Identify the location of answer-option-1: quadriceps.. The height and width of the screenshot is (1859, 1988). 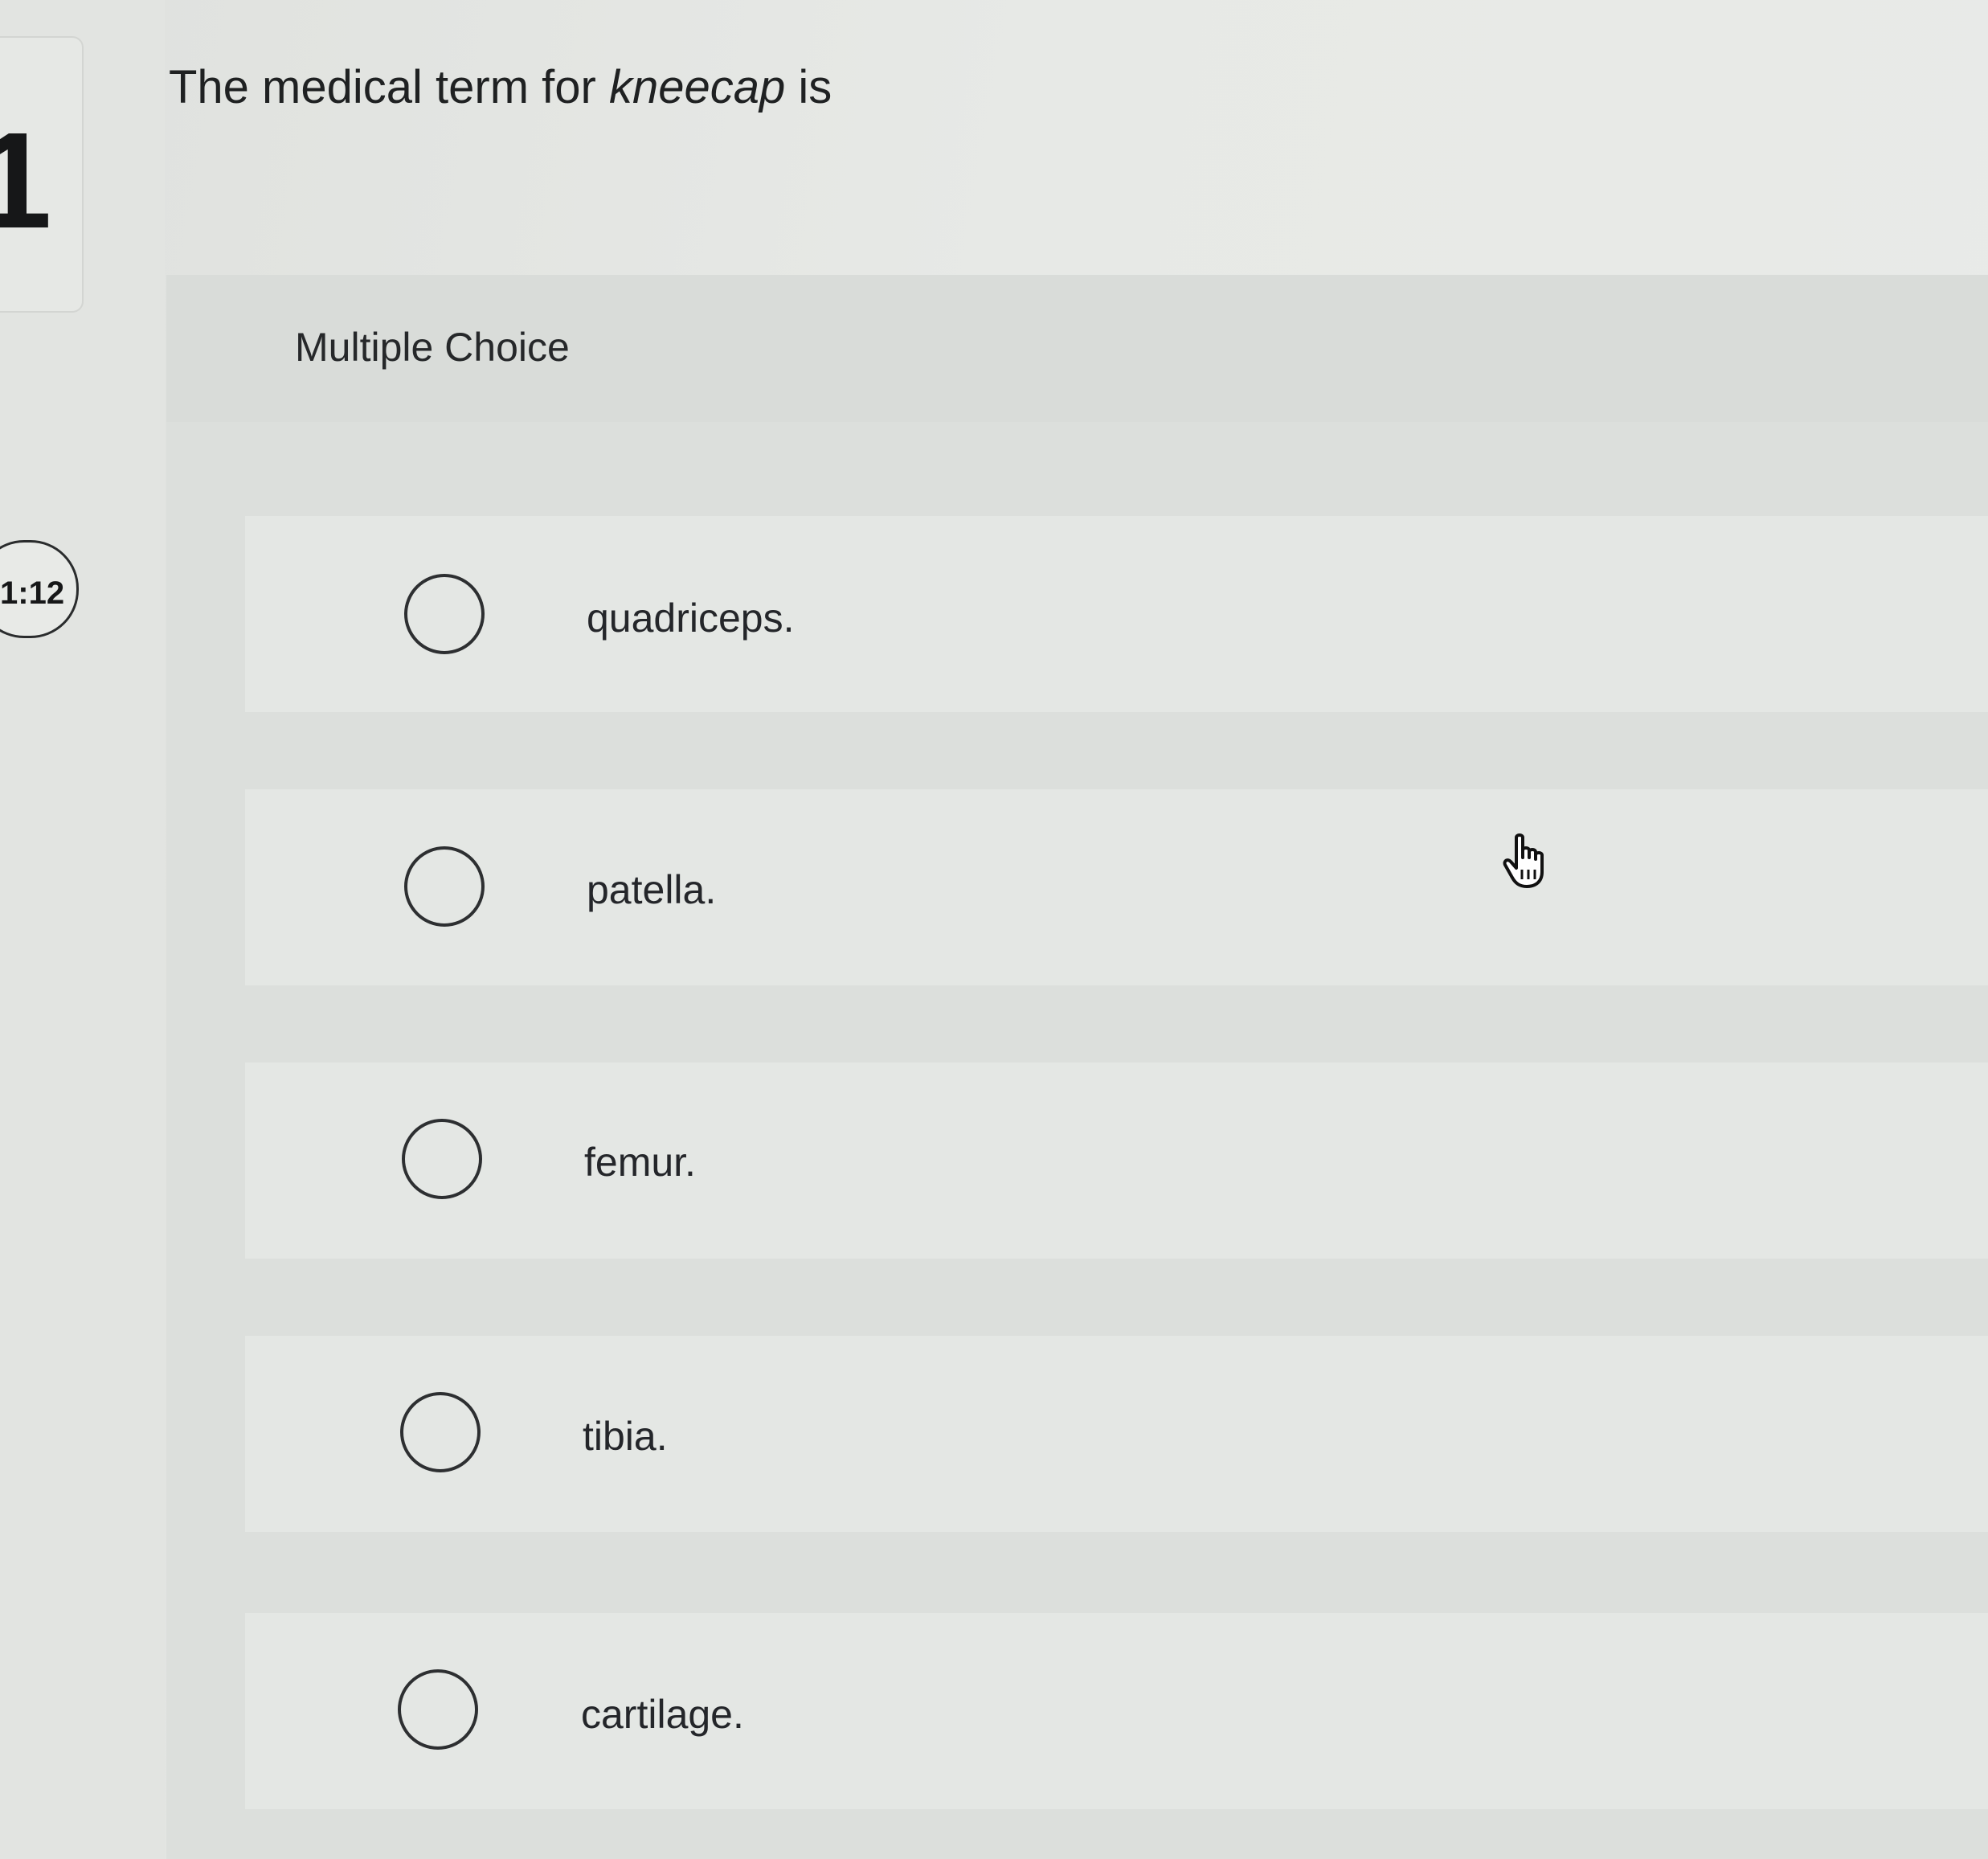
(1116, 614).